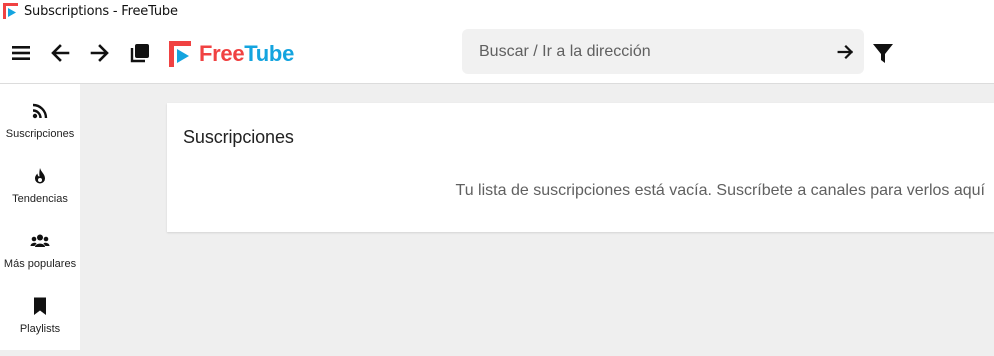 This screenshot has height=356, width=994. I want to click on sidebar-item-most-popular: Más populares, so click(40, 261).